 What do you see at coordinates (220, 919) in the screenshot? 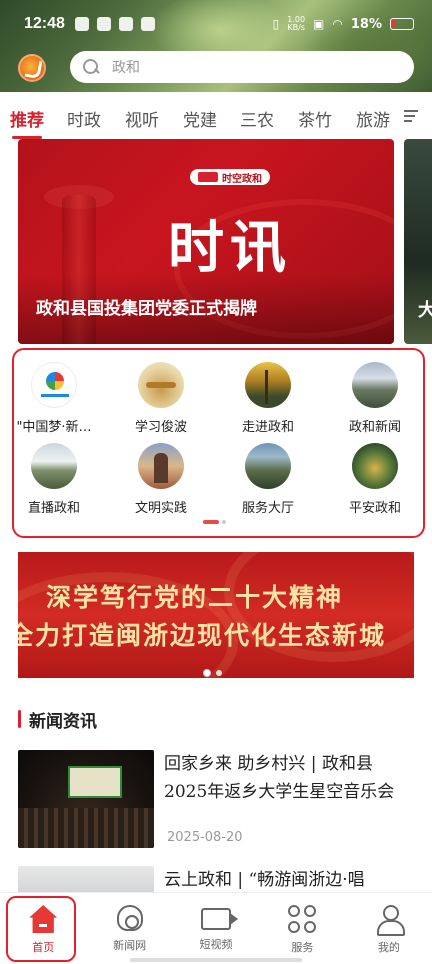
I see `short-video-icon` at bounding box center [220, 919].